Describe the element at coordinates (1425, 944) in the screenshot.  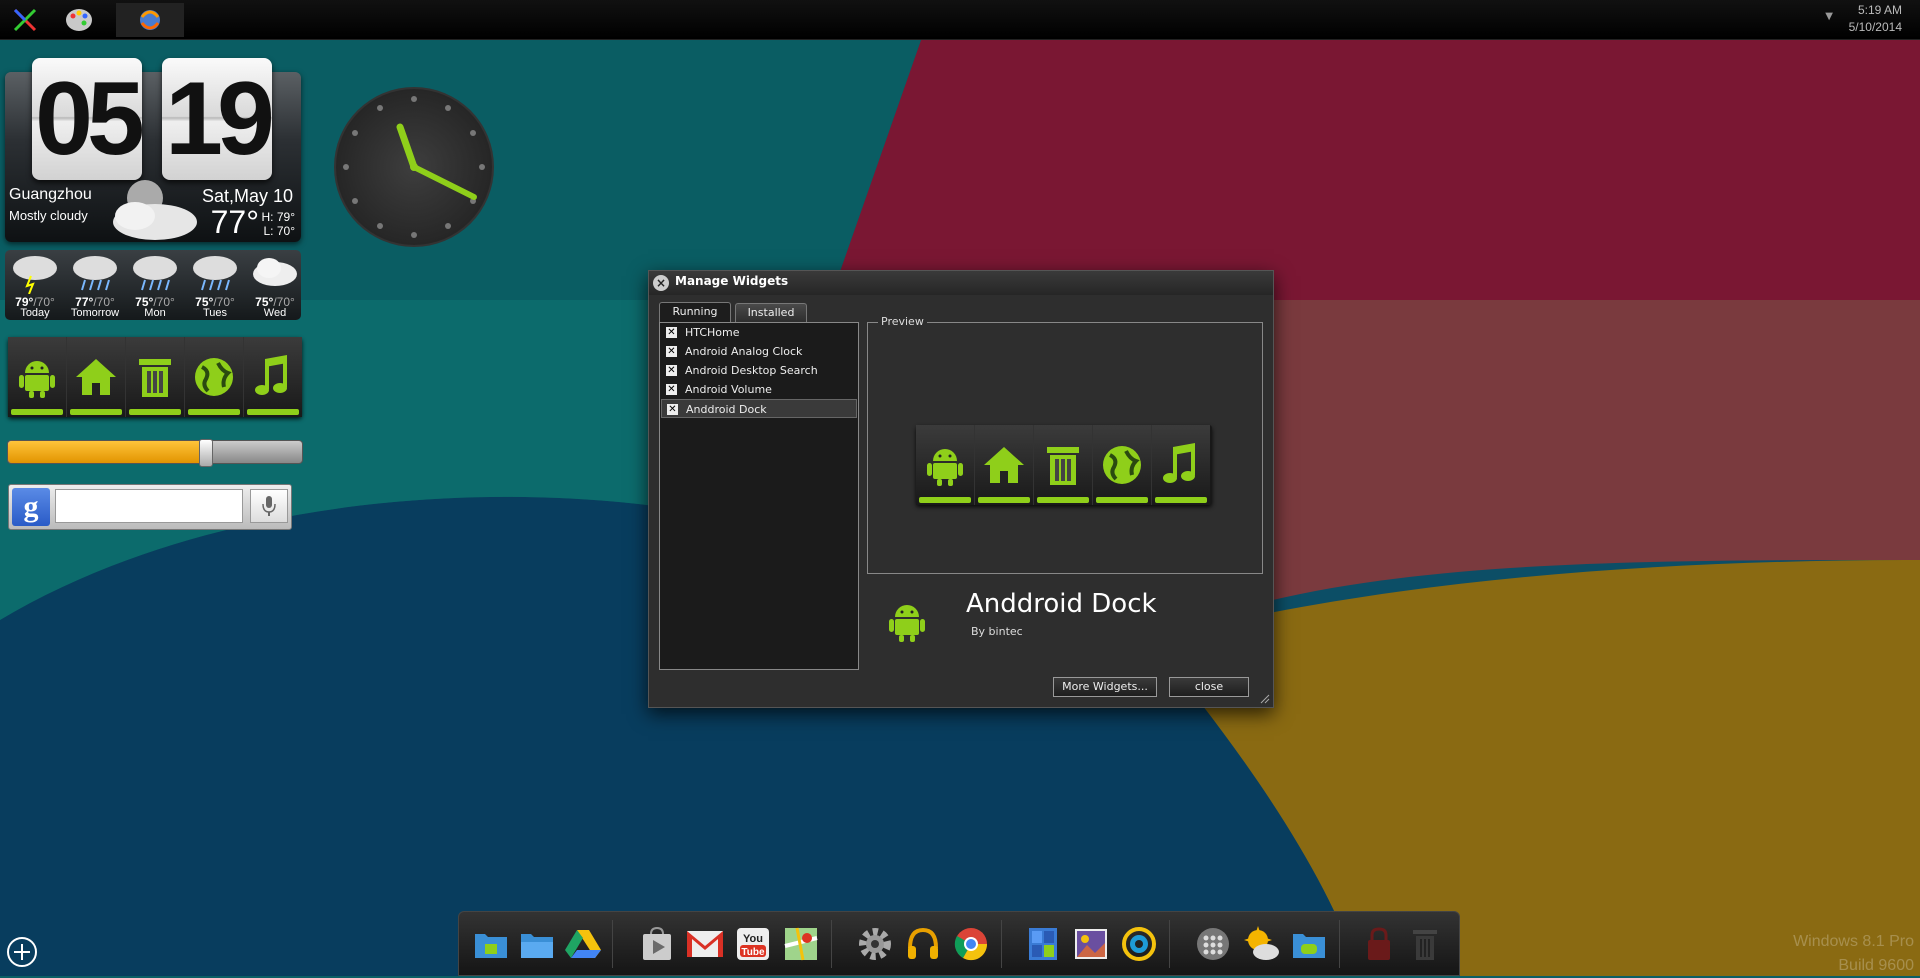
I see `trash-icon` at that location.